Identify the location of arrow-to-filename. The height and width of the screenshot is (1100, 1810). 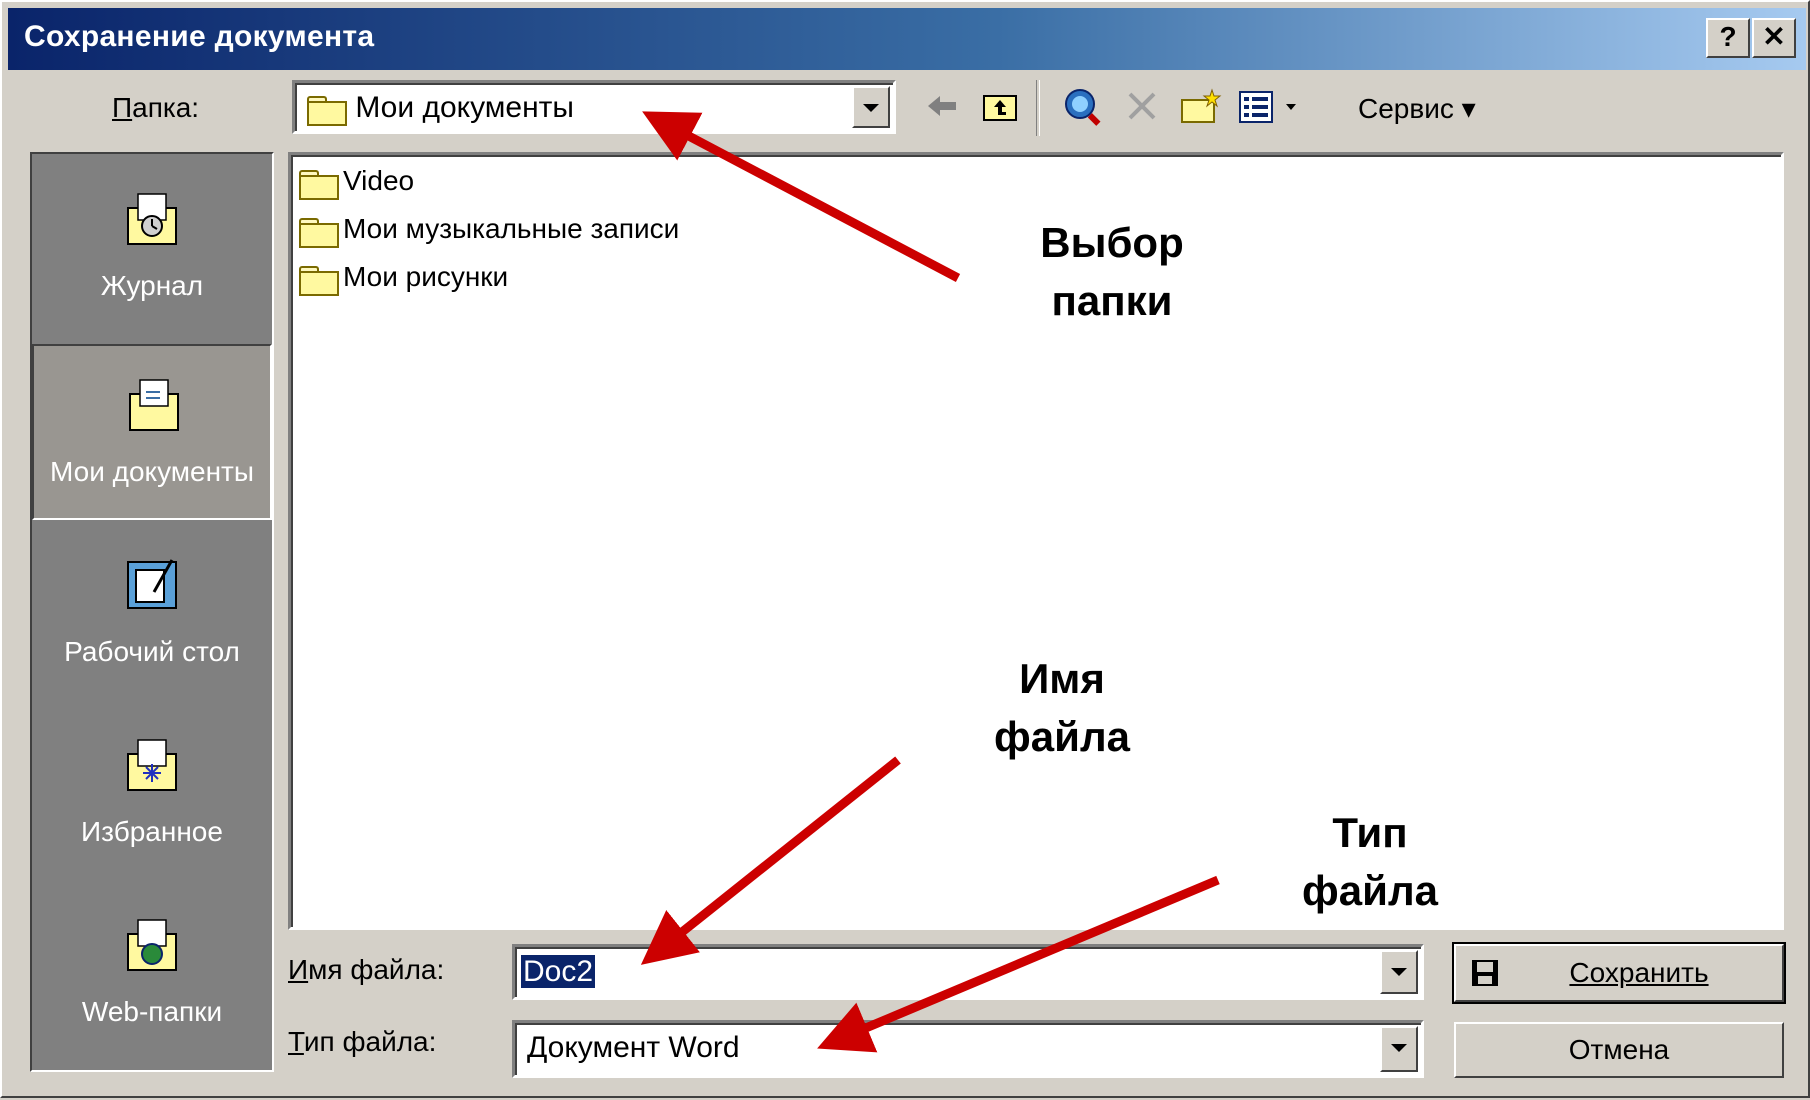
(770, 860).